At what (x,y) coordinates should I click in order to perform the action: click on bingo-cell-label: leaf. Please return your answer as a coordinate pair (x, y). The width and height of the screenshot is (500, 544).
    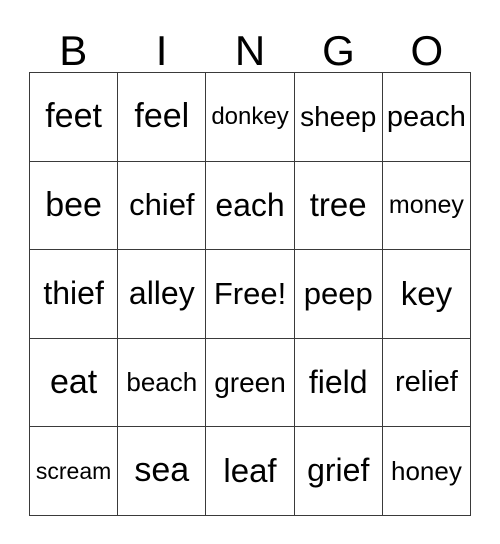
    Looking at the image, I should click on (250, 470).